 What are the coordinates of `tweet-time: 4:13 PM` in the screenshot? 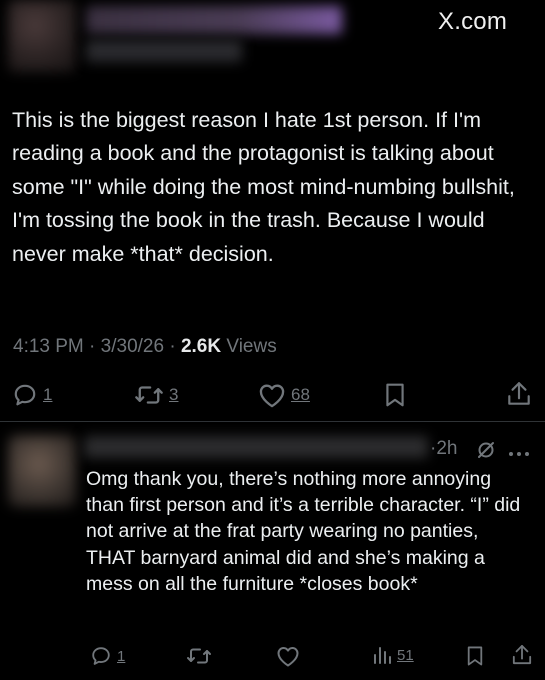 It's located at (48, 346).